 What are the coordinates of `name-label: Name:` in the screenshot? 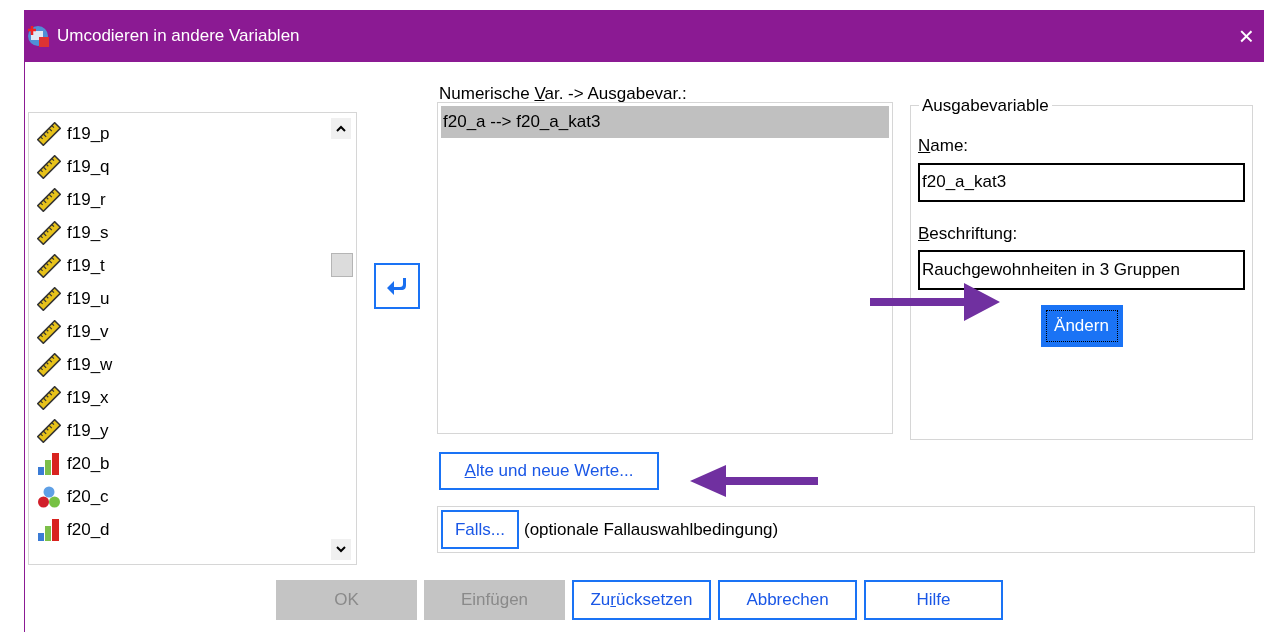 It's located at (944, 146).